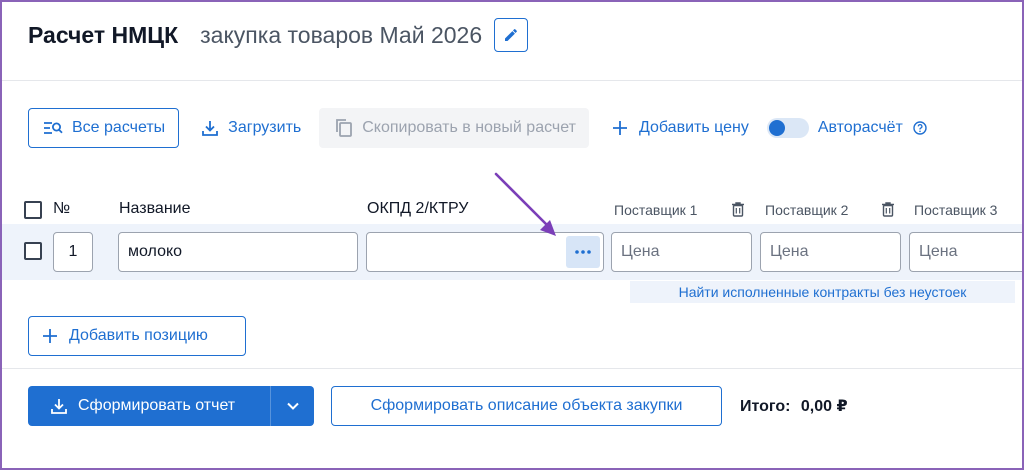 Image resolution: width=1024 pixels, height=470 pixels. I want to click on upload-button: Загрузить, so click(251, 128).